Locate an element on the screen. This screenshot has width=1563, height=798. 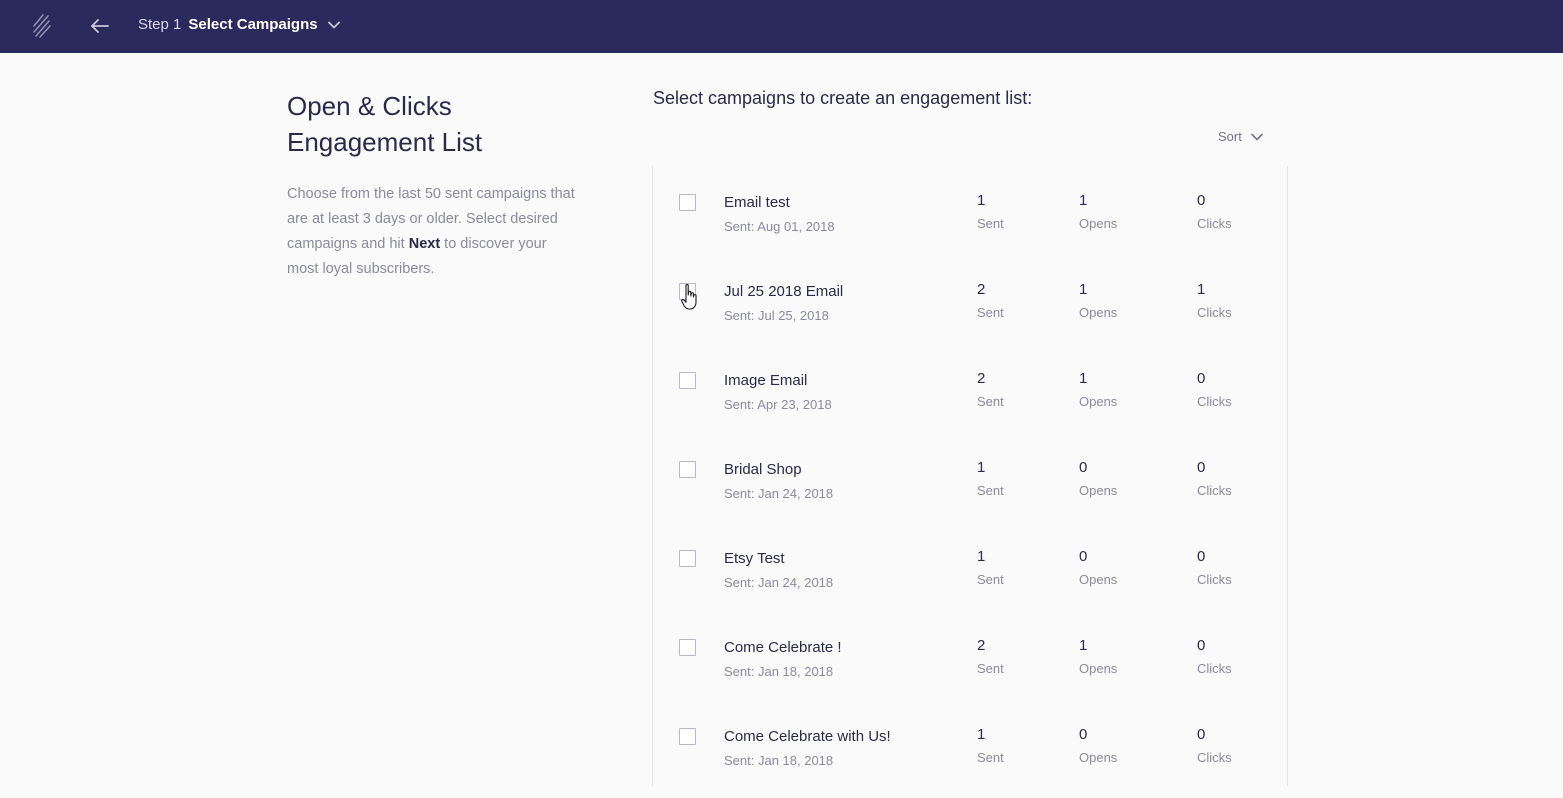
back-arrow-icon is located at coordinates (100, 26).